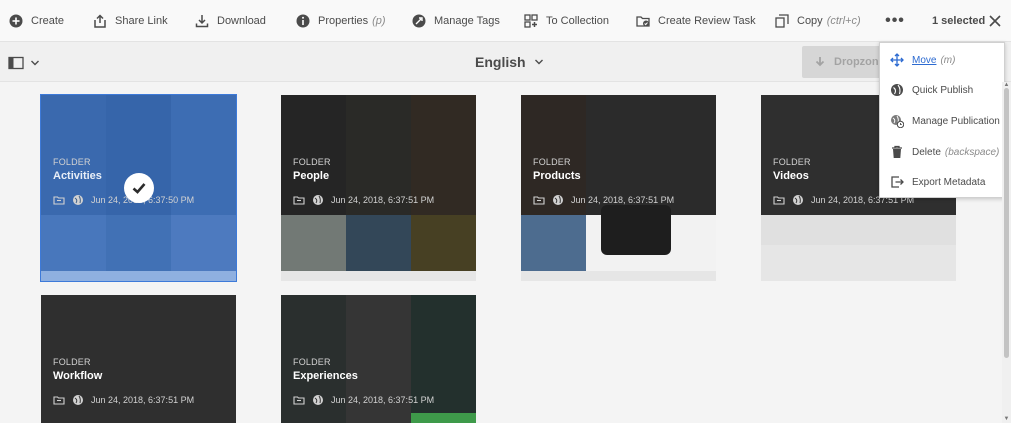 The height and width of the screenshot is (423, 1011). Describe the element at coordinates (138, 359) in the screenshot. I see `folder-card-workflow: FOLDER Workflow Jun 24, 2018, 6:37:51 PM` at that location.